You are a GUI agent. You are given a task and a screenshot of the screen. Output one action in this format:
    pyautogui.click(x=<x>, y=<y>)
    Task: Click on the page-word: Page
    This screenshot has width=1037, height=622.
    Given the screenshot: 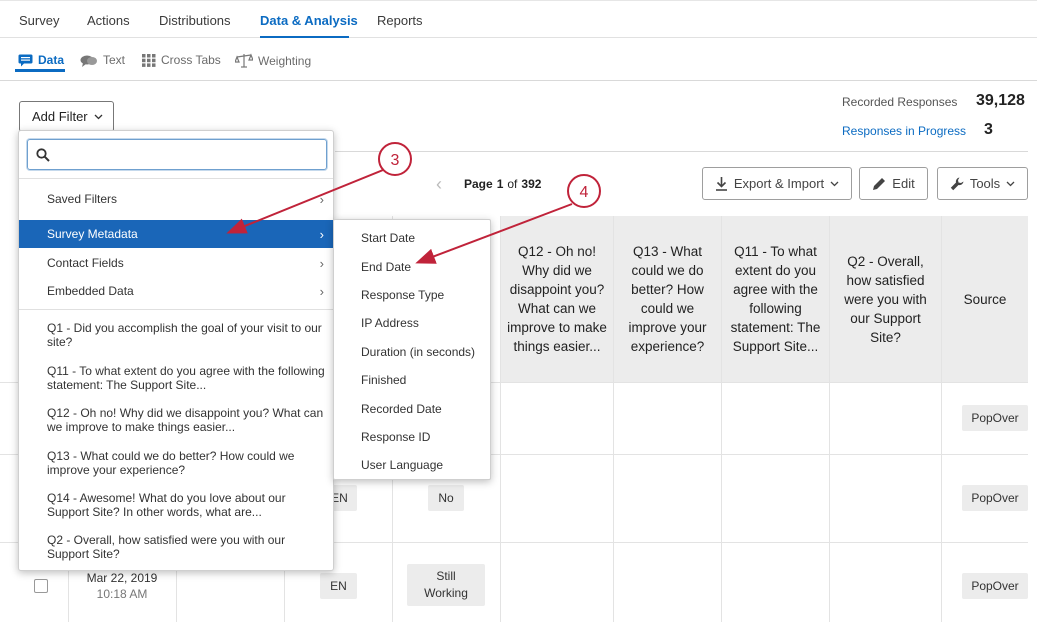 What is the action you would take?
    pyautogui.click(x=478, y=184)
    